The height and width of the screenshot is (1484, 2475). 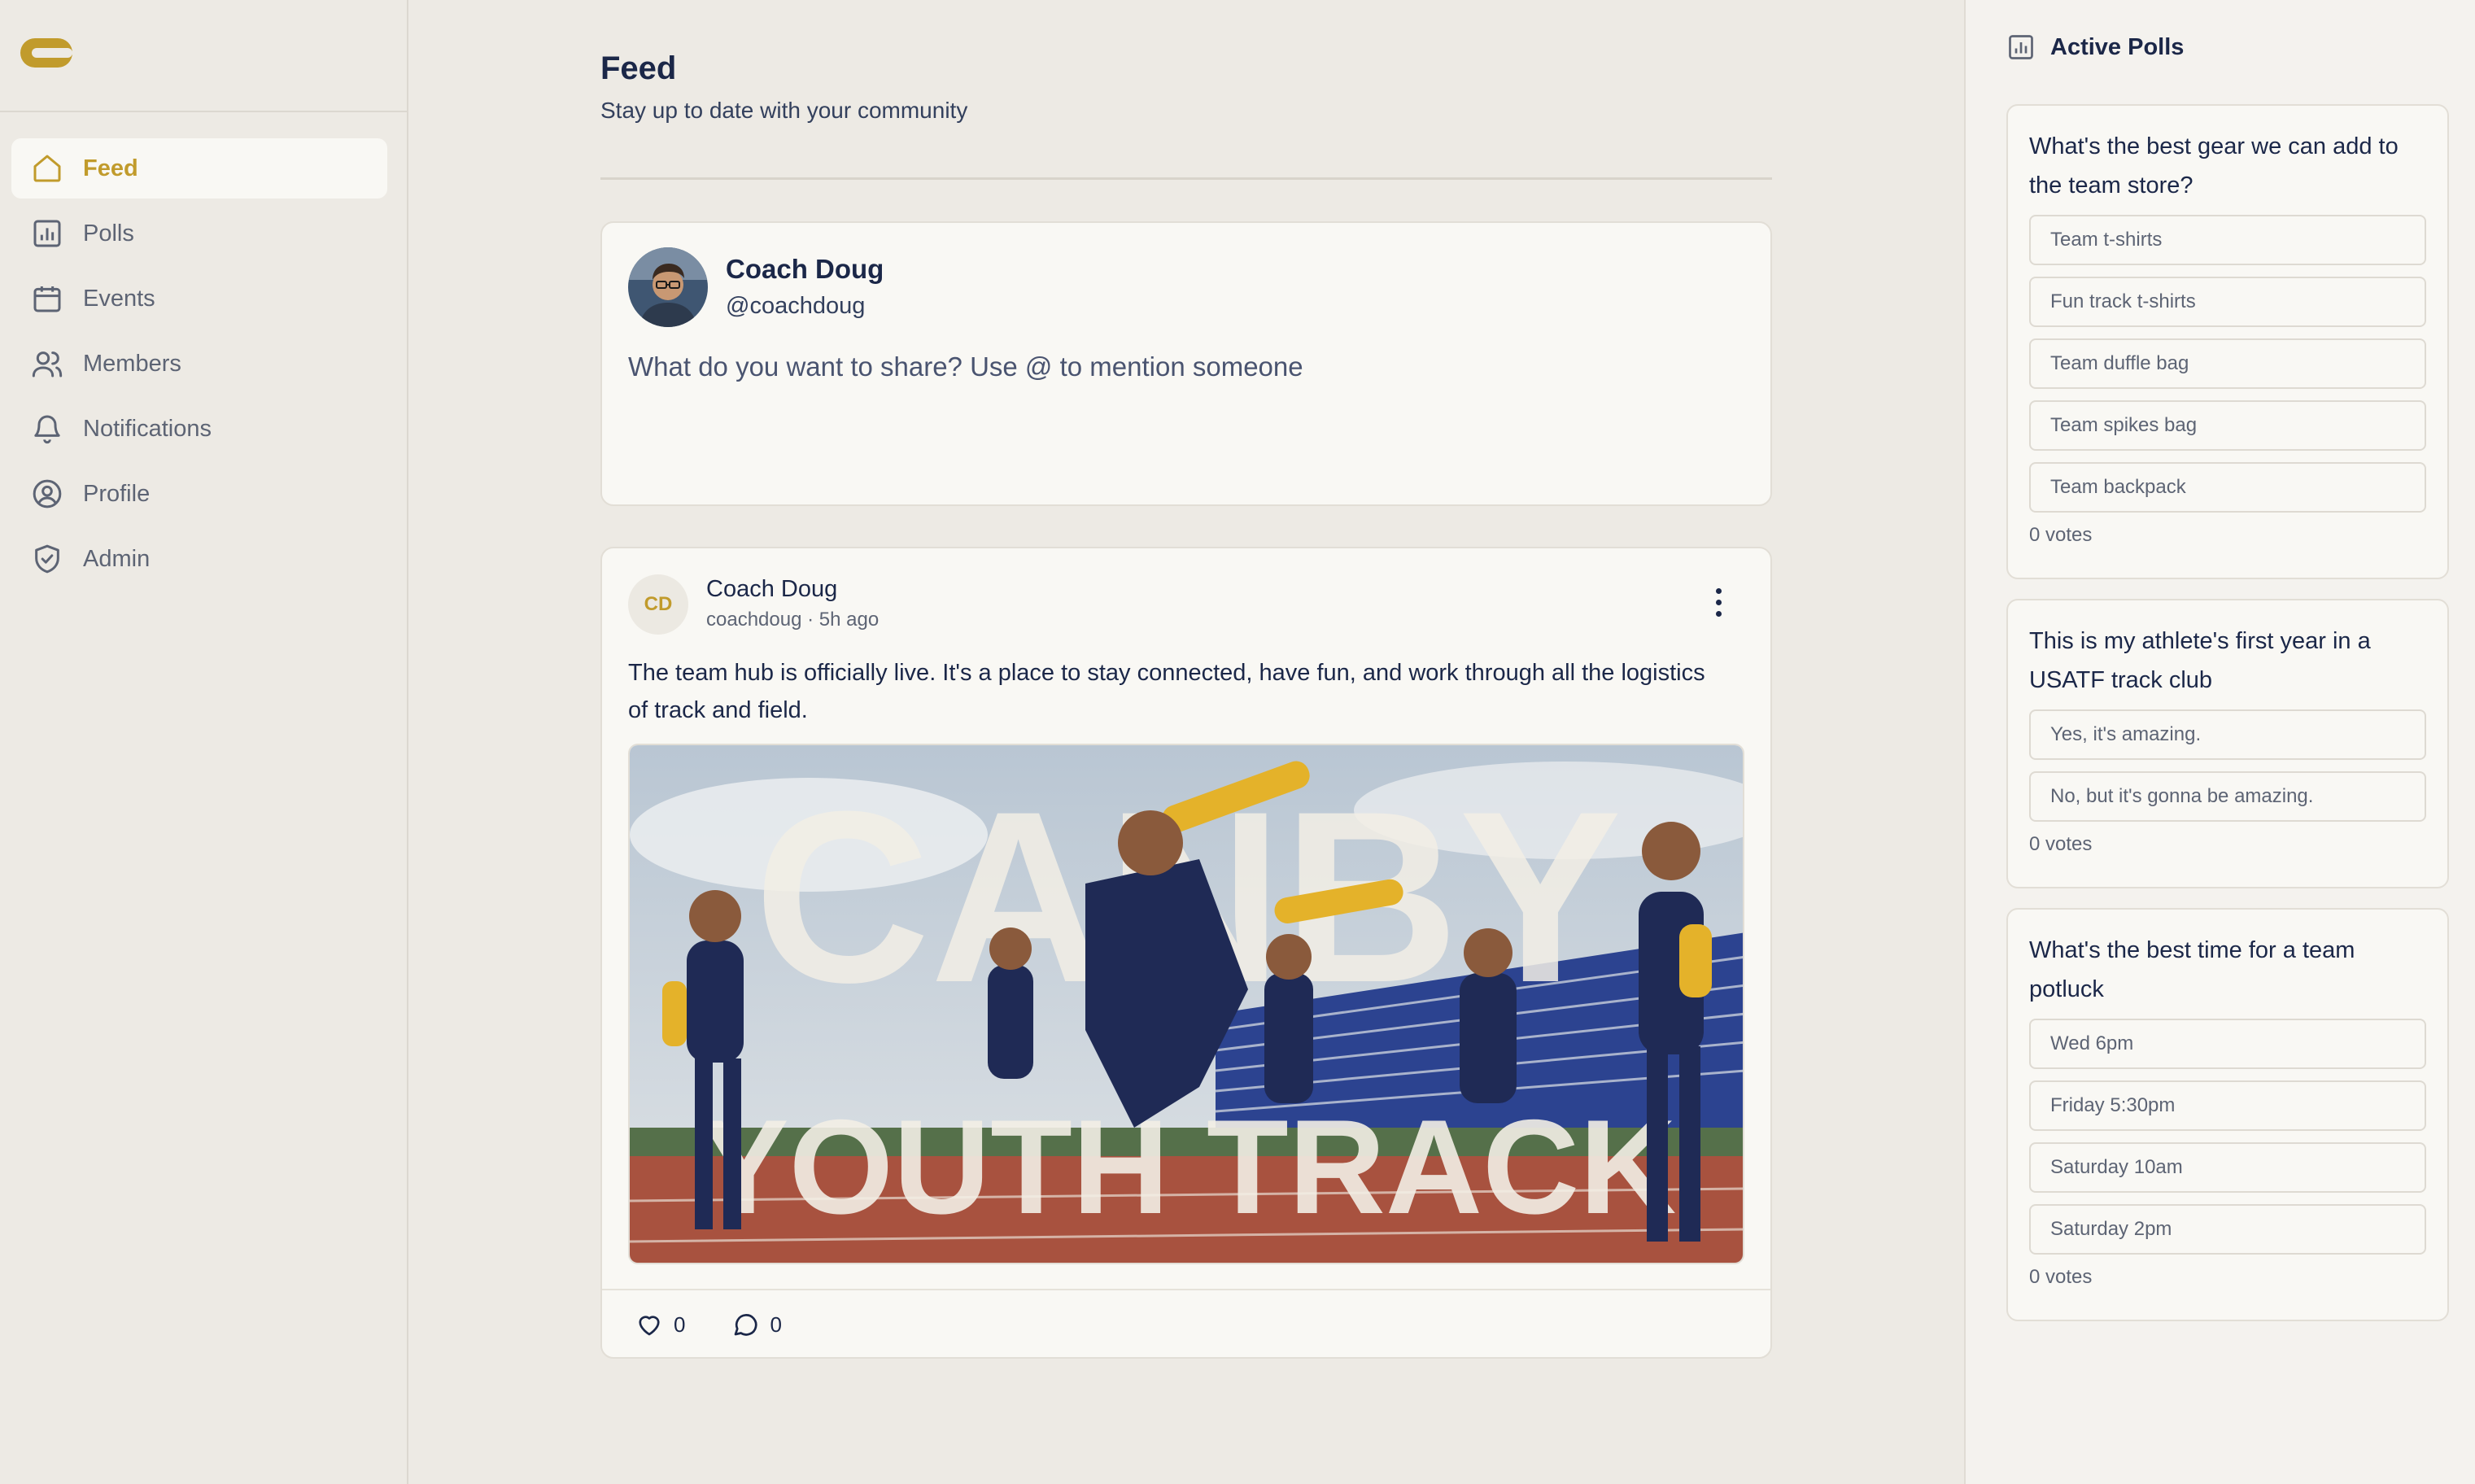 I want to click on avatar, so click(x=668, y=287).